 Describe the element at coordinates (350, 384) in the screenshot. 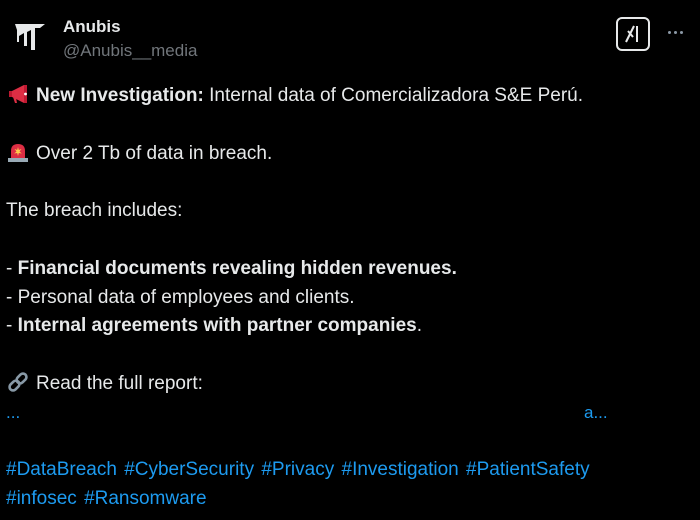

I see `report-line: Read the full report:` at that location.